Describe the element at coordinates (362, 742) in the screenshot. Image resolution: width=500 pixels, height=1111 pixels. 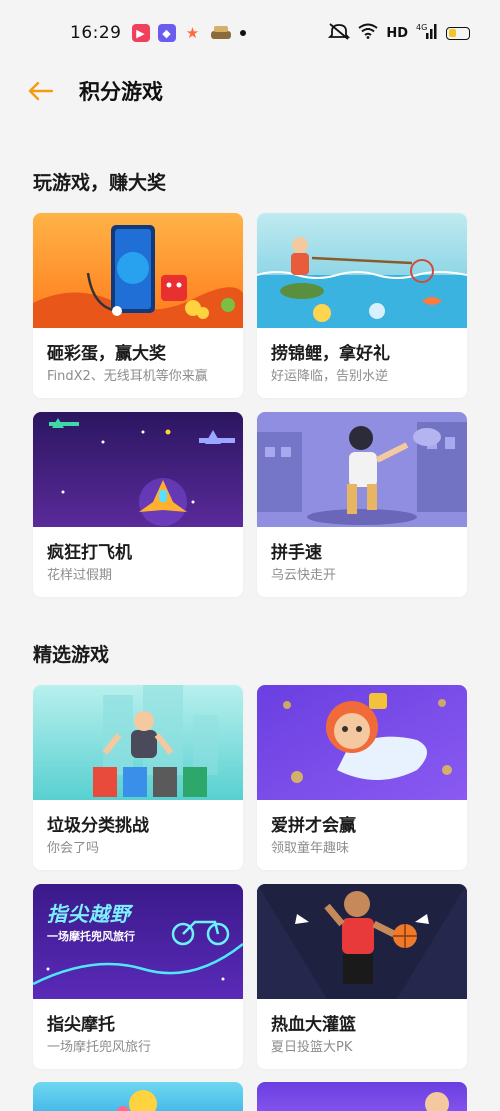
I see `puzzle-win-banner` at that location.